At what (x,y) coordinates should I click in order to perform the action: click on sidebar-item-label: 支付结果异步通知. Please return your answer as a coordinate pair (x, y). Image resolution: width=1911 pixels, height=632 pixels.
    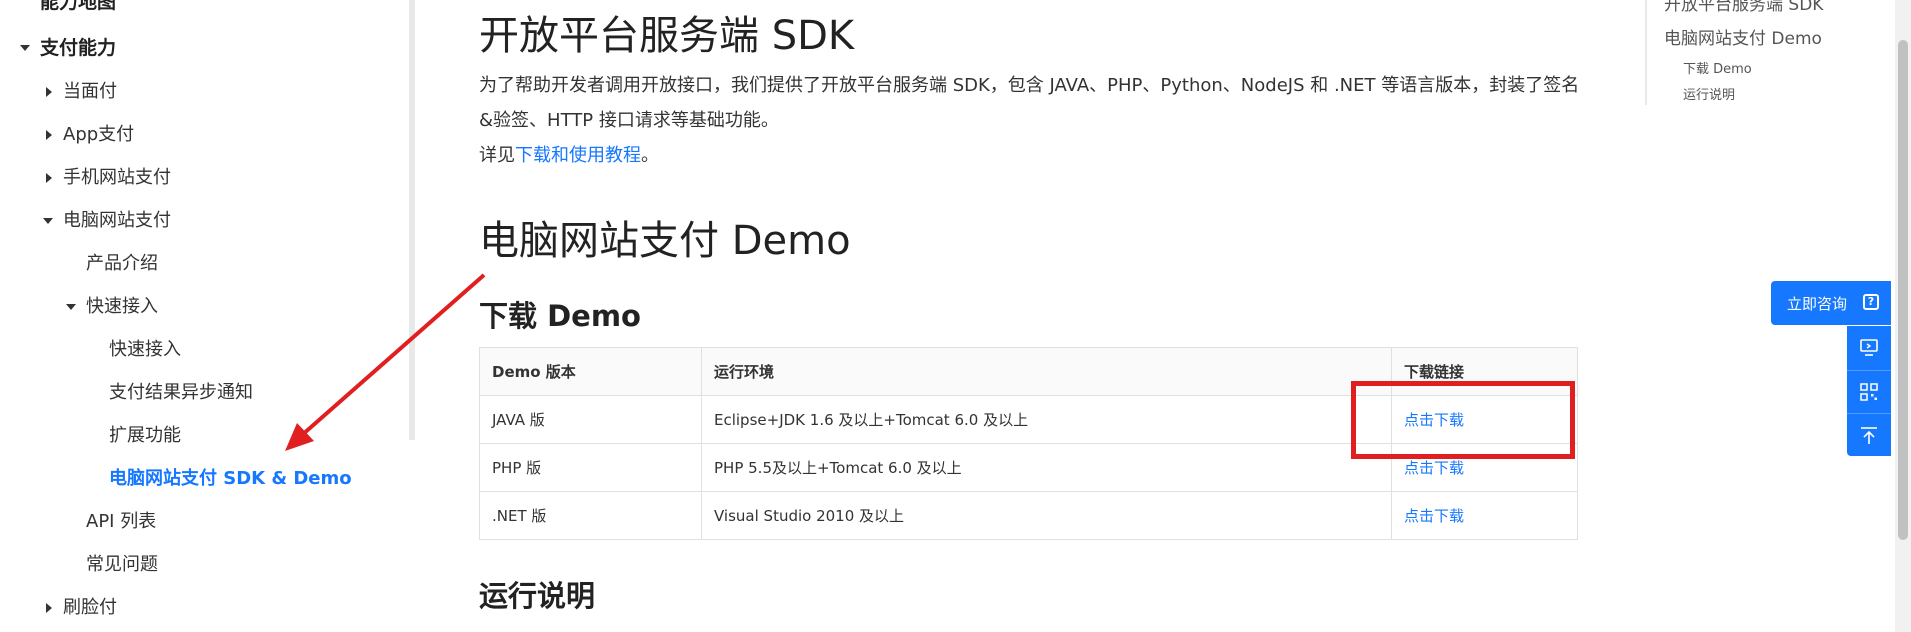
    Looking at the image, I should click on (181, 392).